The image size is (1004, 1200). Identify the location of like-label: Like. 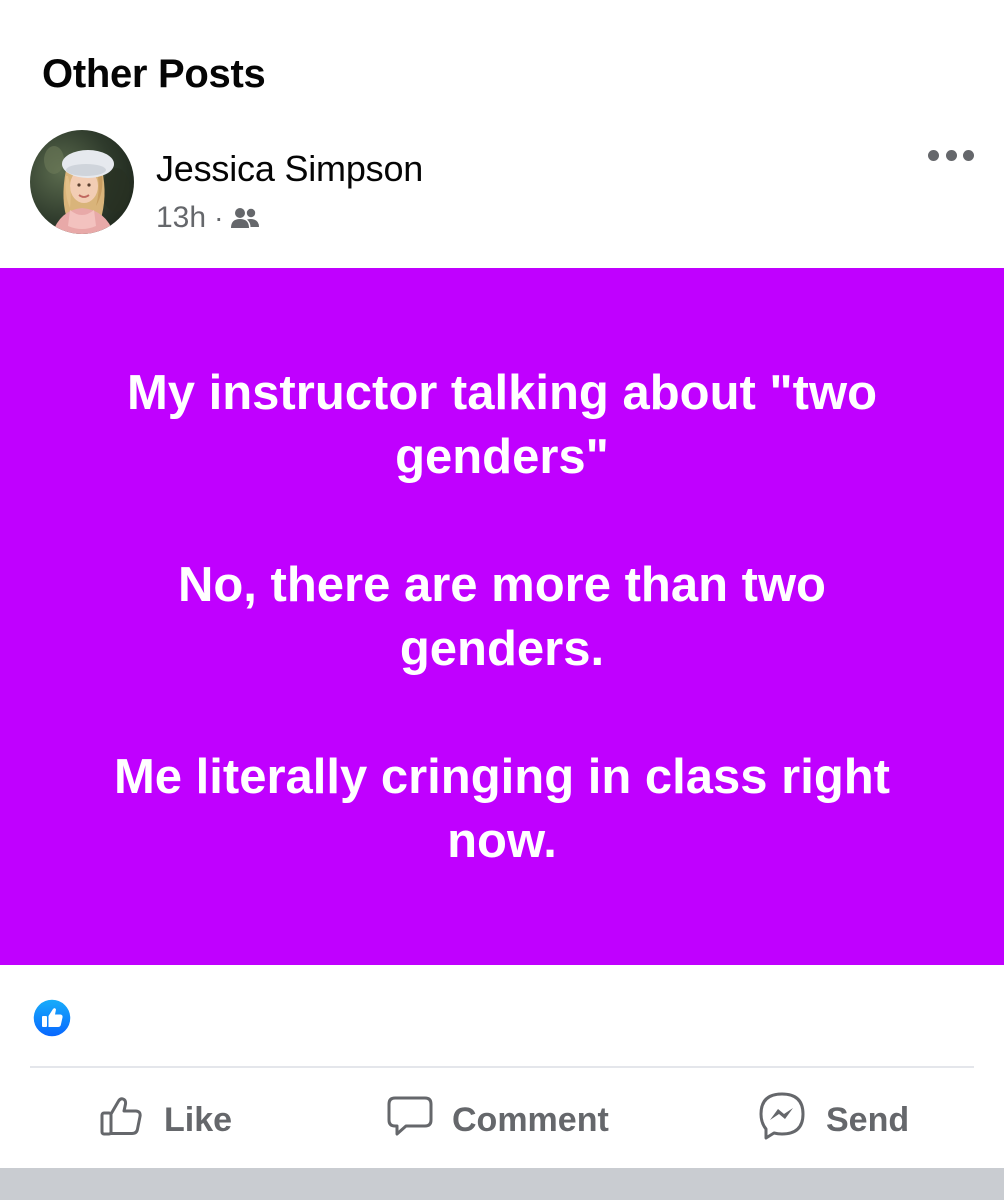
(198, 1119).